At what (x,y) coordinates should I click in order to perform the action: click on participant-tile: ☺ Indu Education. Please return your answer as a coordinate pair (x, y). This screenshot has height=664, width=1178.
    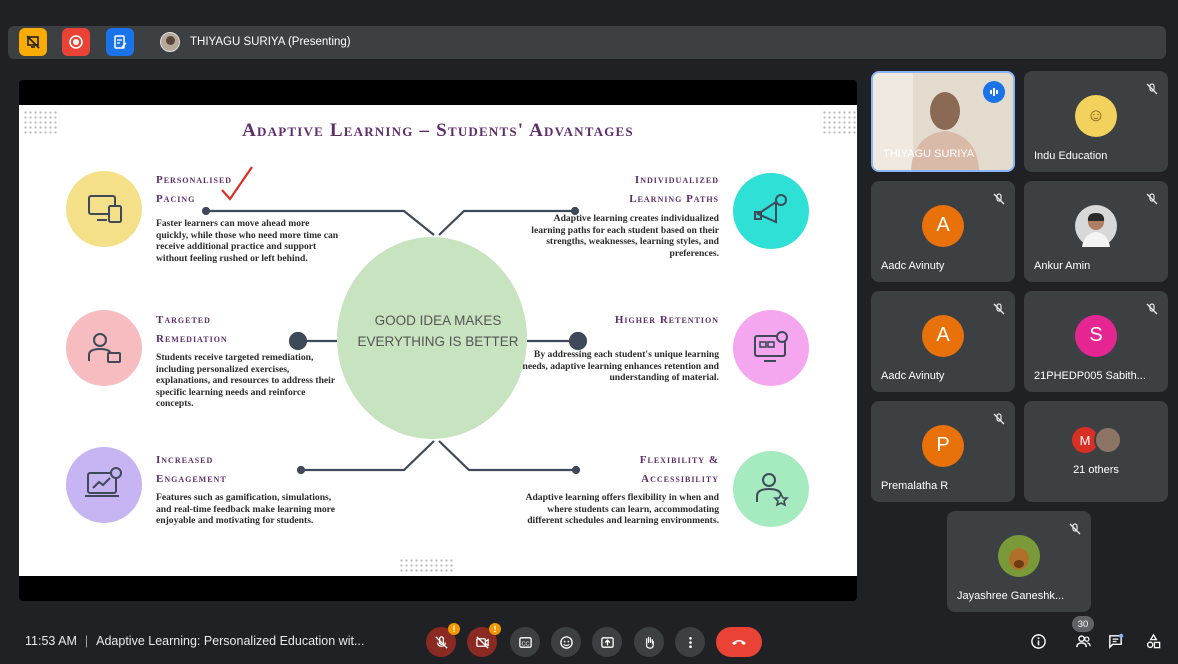
    Looking at the image, I should click on (1096, 121).